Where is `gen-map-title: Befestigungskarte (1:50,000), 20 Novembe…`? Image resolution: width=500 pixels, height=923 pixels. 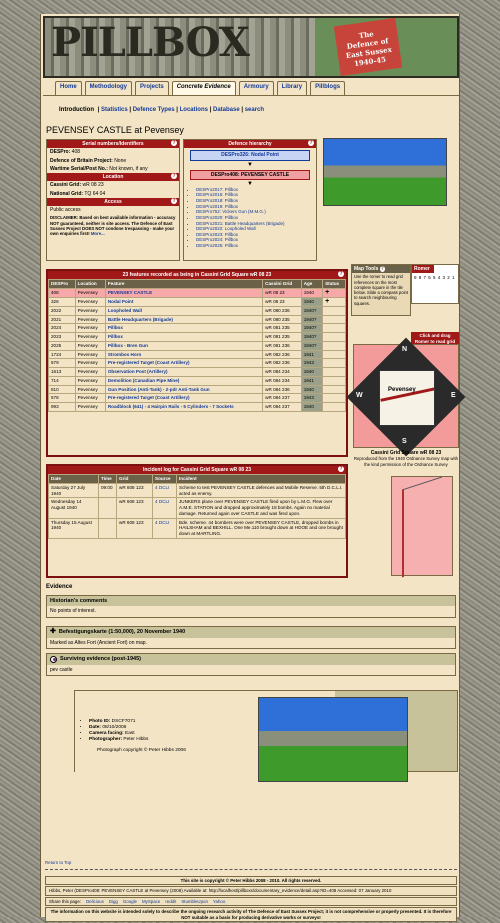 gen-map-title: Befestigungskarte (1:50,000), 20 Novembe… is located at coordinates (122, 631).